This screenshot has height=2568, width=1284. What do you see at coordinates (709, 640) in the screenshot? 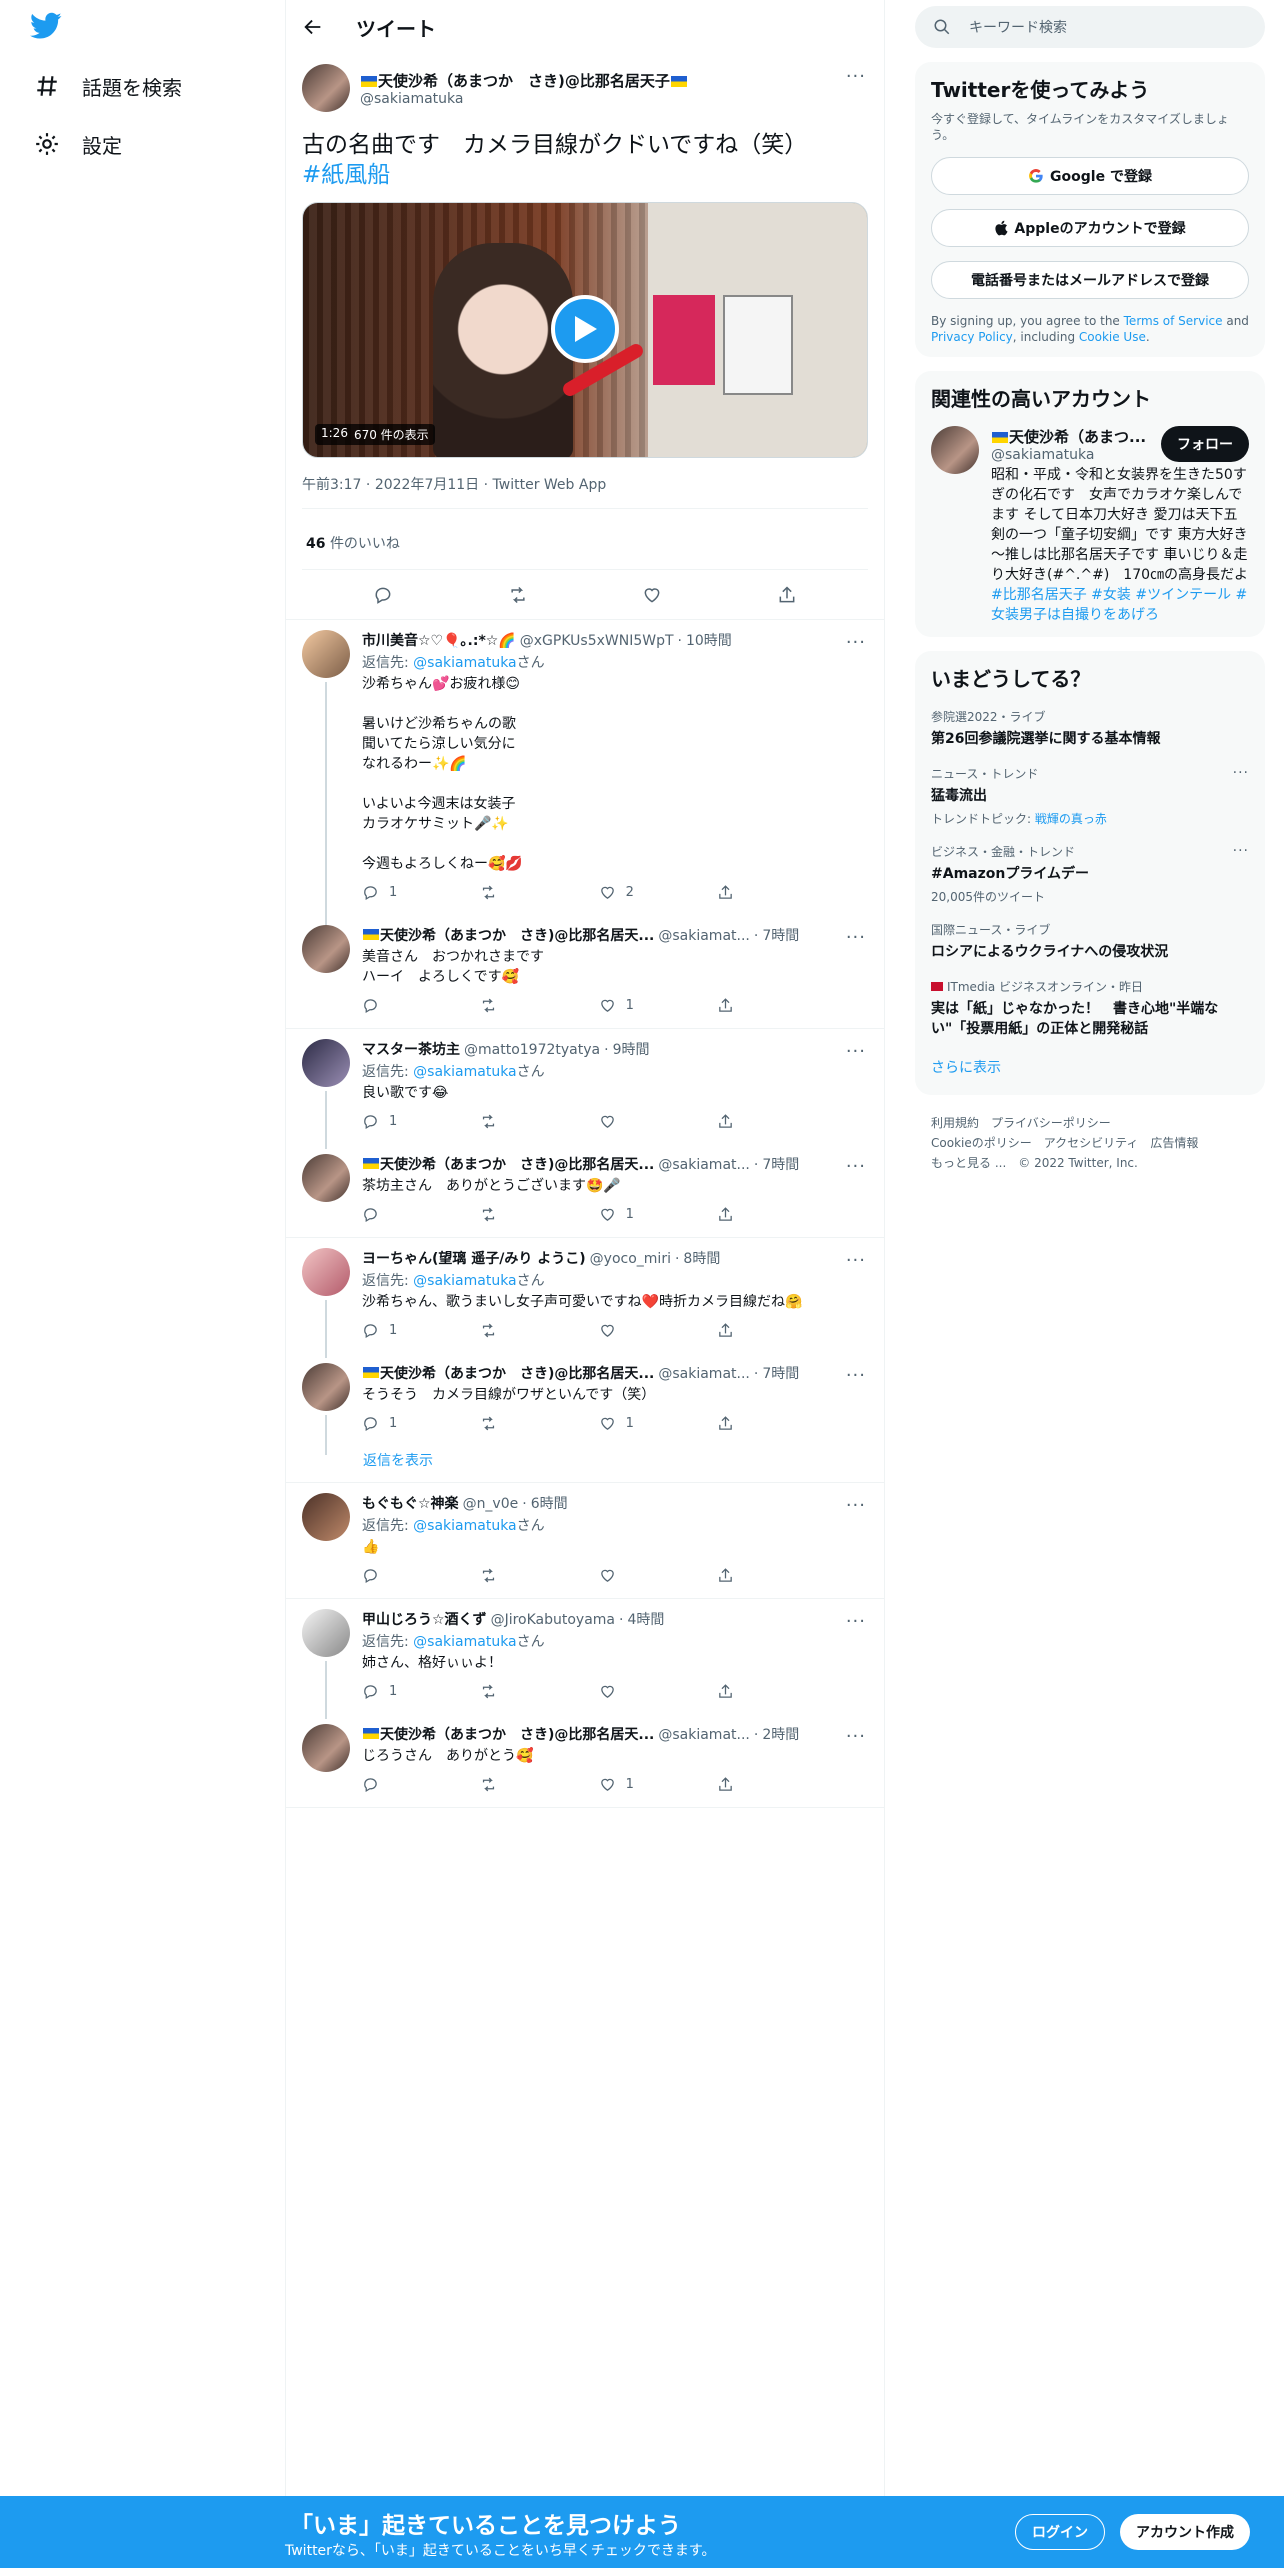
I see `reply-time: 10時間` at bounding box center [709, 640].